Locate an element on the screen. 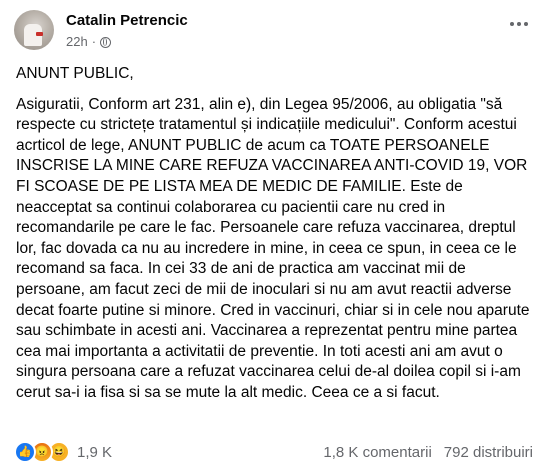 The width and height of the screenshot is (547, 474). avatar is located at coordinates (34, 30).